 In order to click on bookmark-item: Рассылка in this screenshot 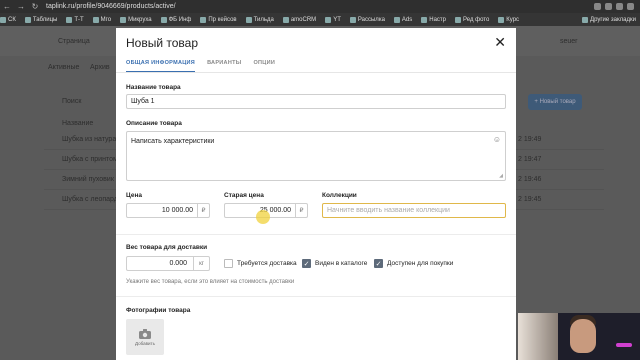, I will do `click(367, 19)`.